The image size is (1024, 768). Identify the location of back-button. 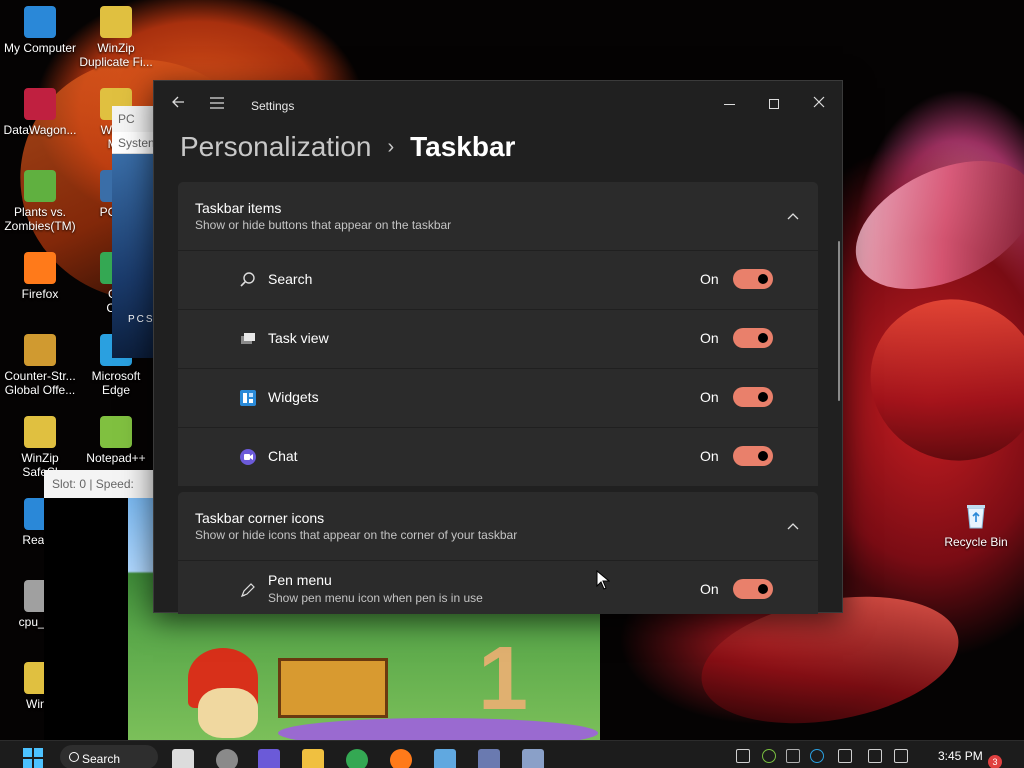
(178, 105).